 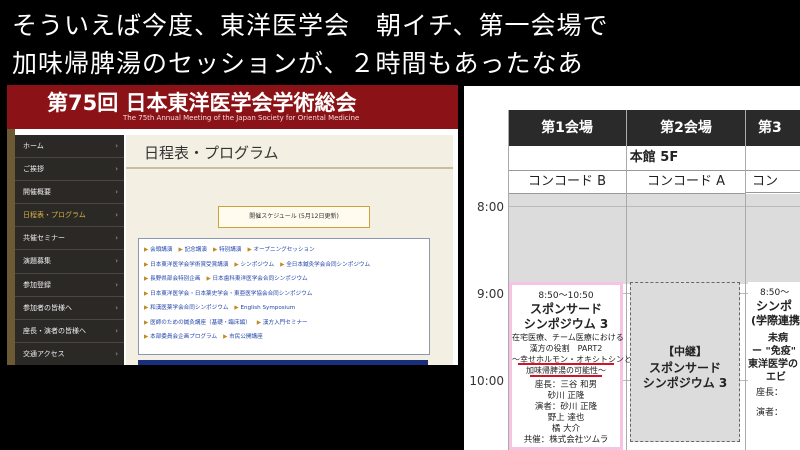 I want to click on program-link: 和漢医薬学会合同シンポジウム, so click(x=189, y=308).